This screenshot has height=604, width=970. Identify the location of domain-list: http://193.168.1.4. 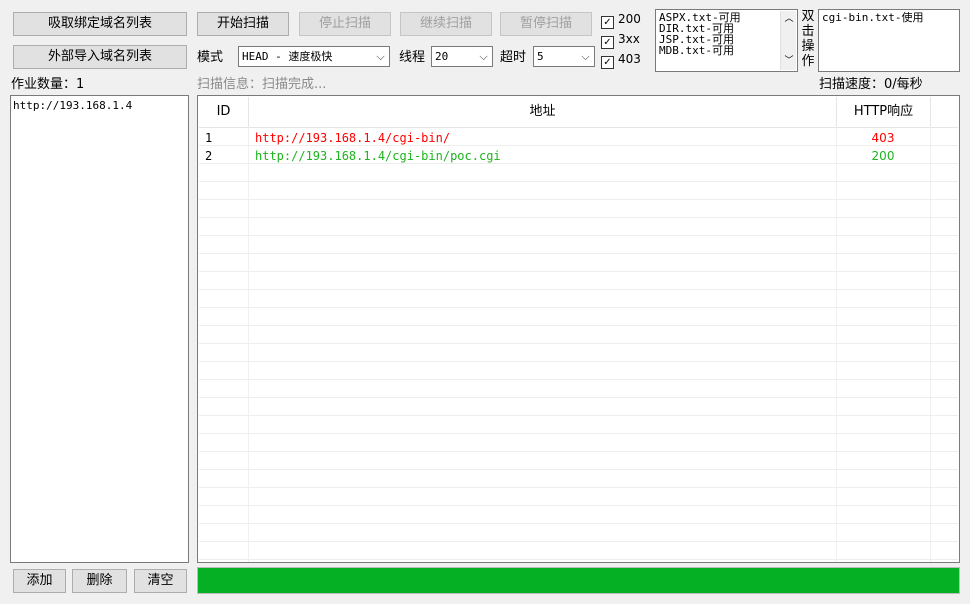
(99, 329).